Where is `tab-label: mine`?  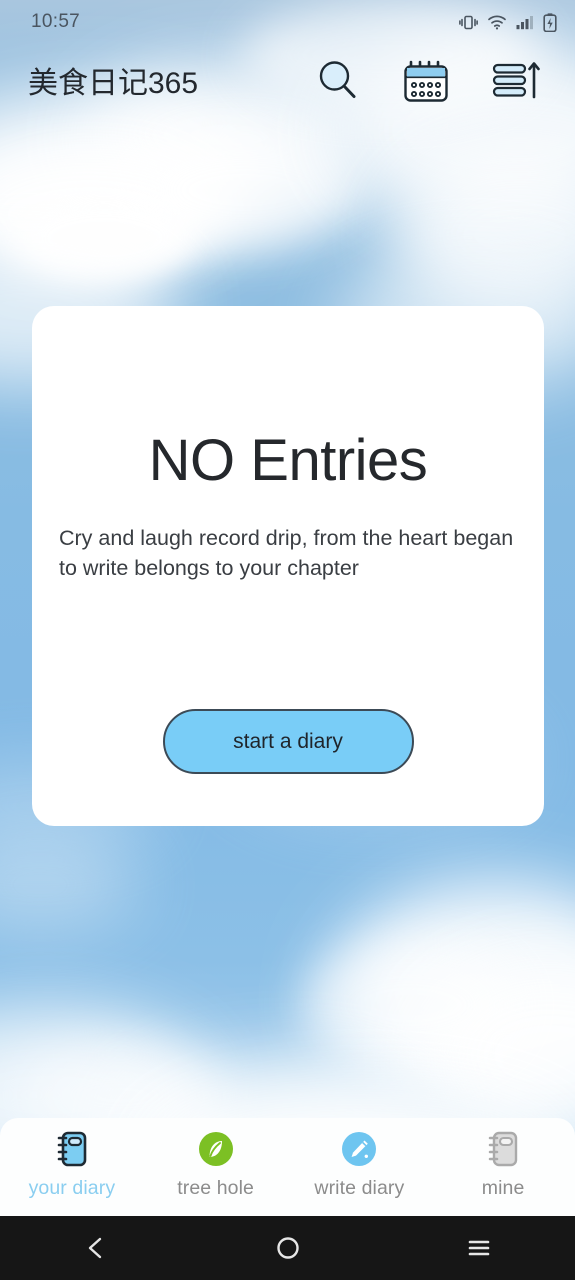 tab-label: mine is located at coordinates (503, 1188).